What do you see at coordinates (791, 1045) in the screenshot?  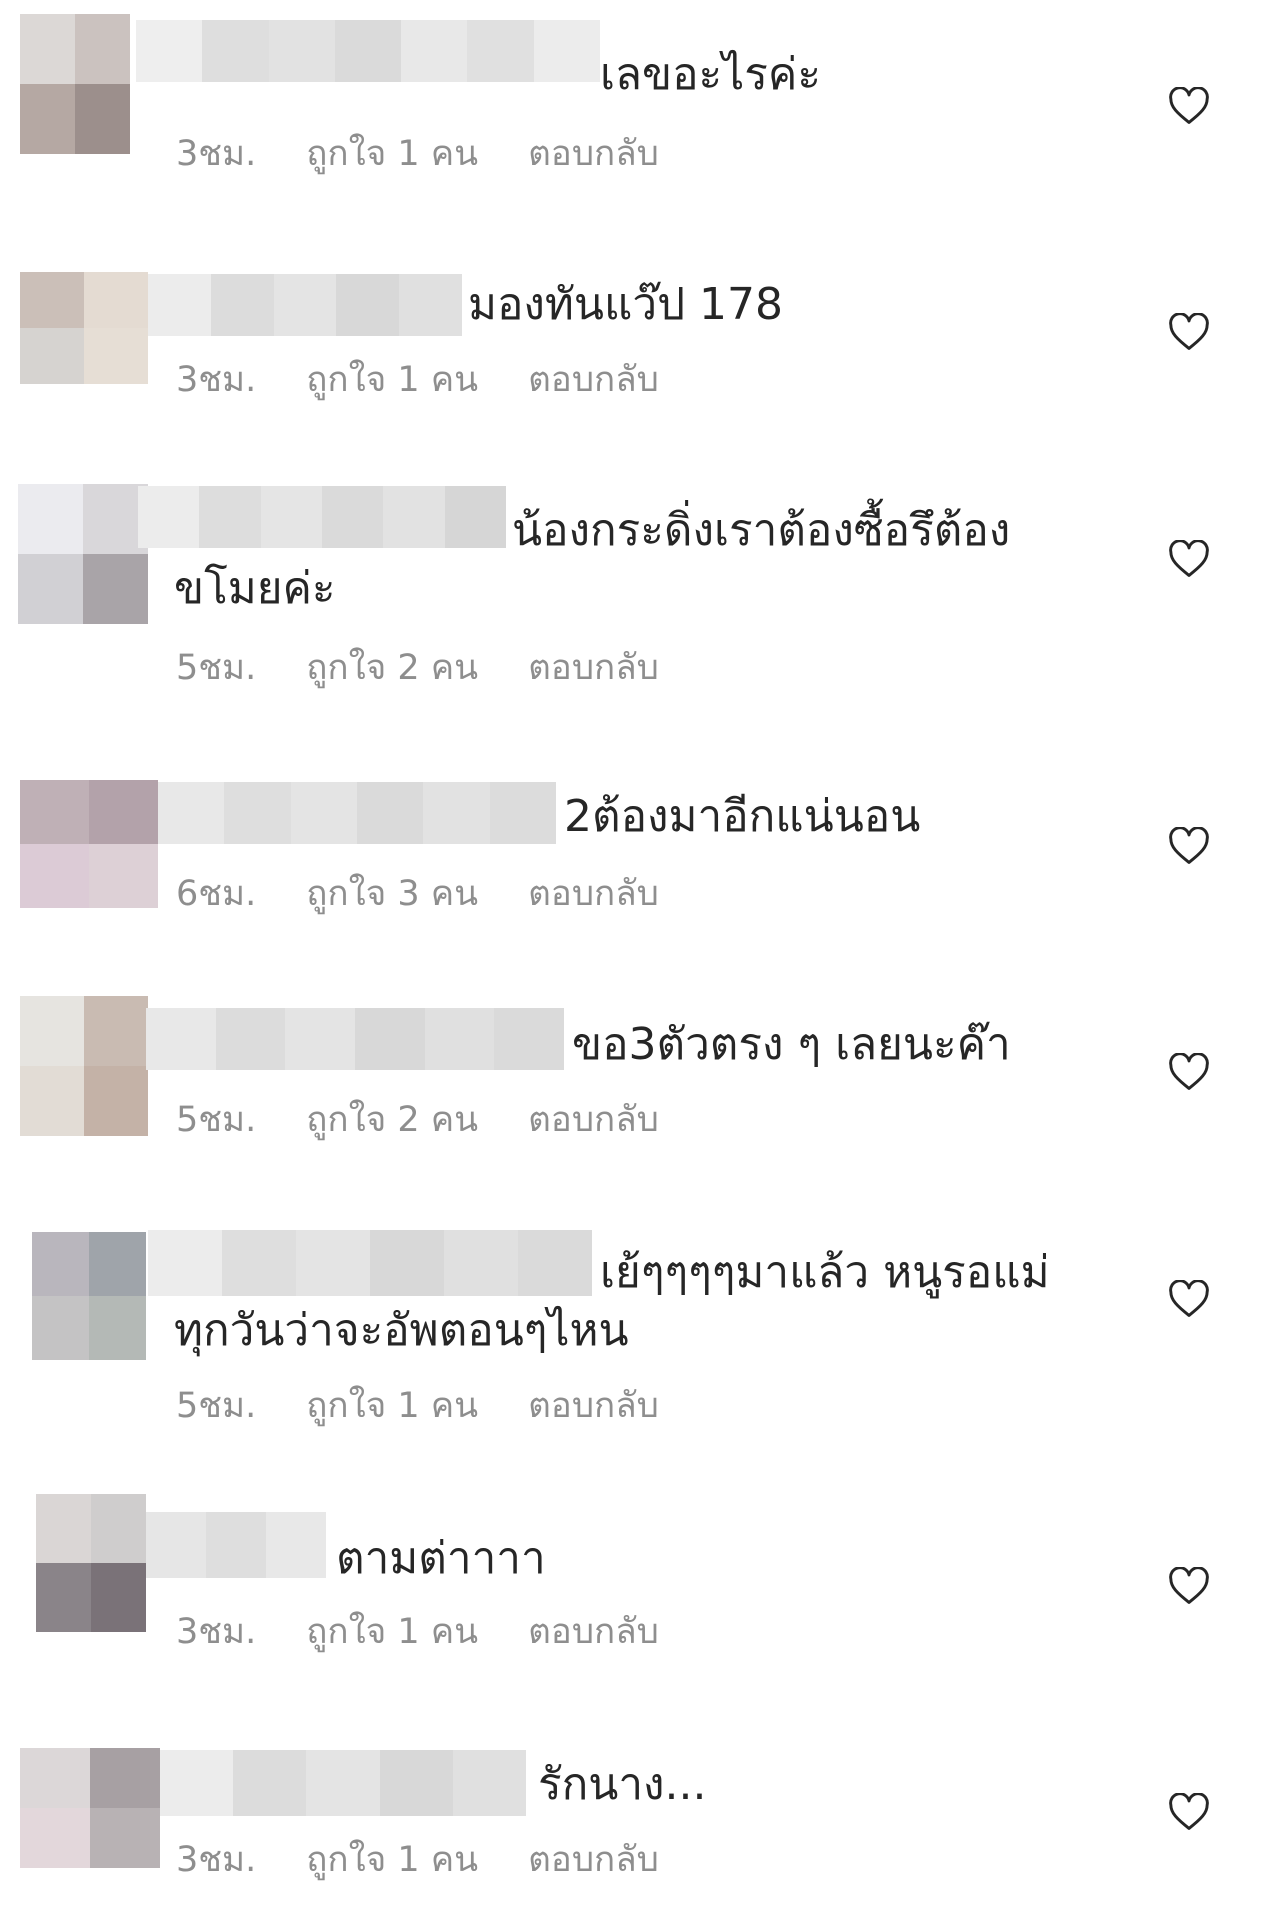 I see `comment-text: ขอ3ตัวตรง ๆ เลยนะค๊า` at bounding box center [791, 1045].